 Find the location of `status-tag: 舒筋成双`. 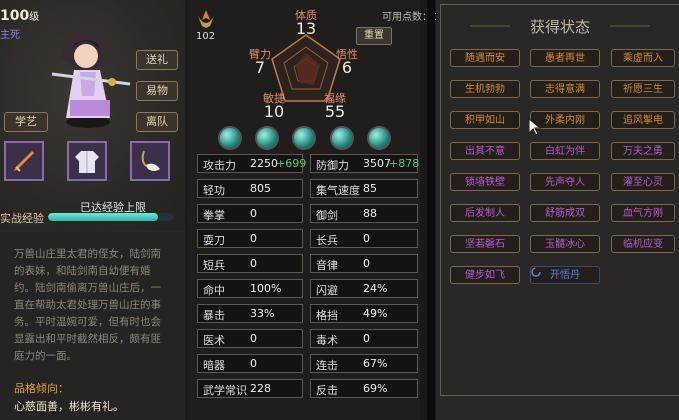

status-tag: 舒筋成双 is located at coordinates (565, 213).